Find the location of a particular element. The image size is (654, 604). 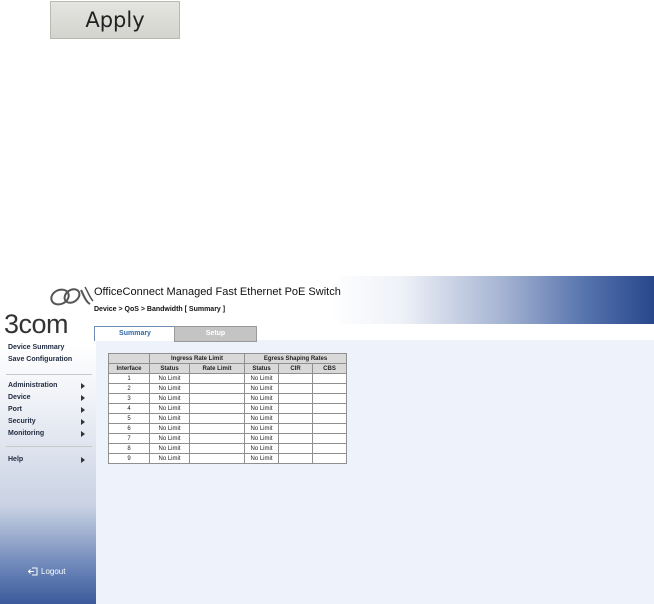

table-row: 1 No Limit No Limit is located at coordinates (227, 378).